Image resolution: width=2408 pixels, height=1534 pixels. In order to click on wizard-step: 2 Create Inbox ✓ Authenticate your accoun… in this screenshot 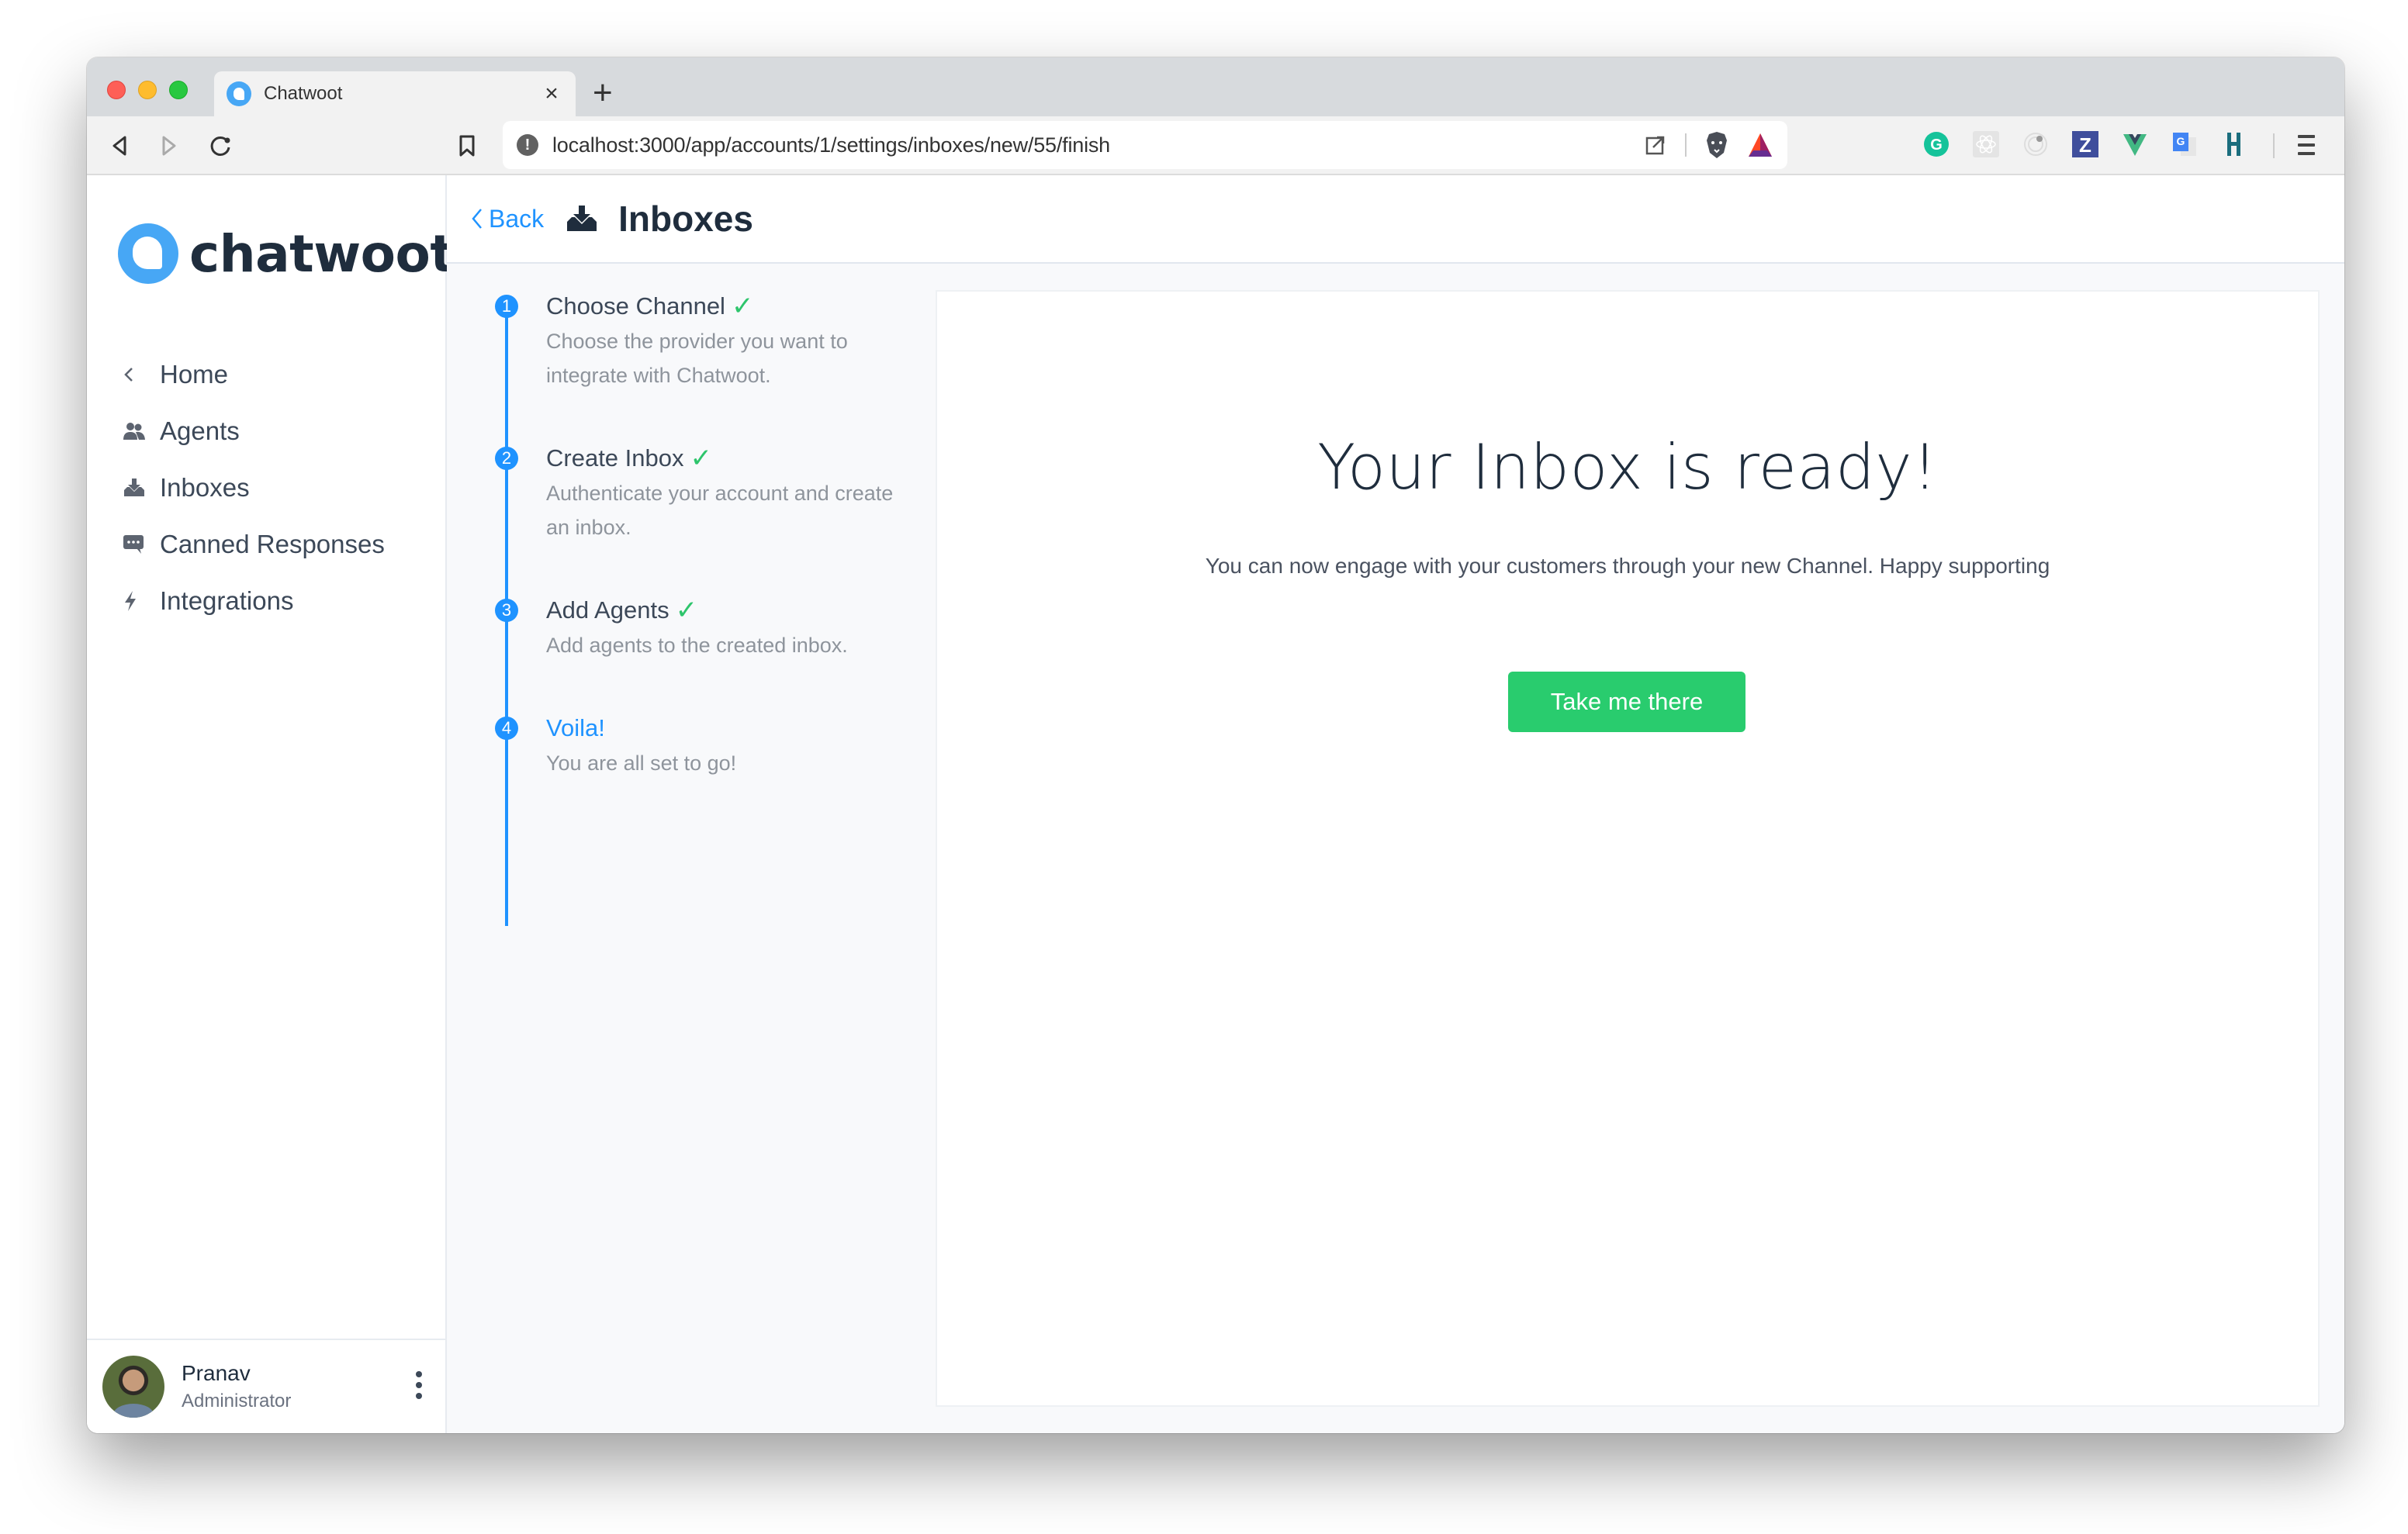, I will do `click(712, 518)`.